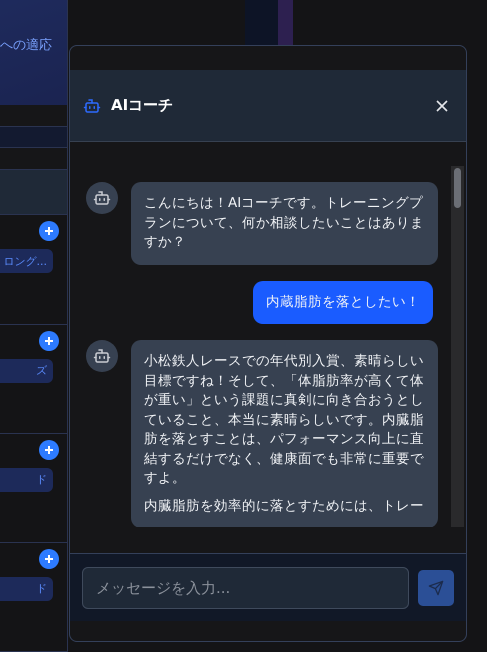 The height and width of the screenshot is (652, 487). What do you see at coordinates (26, 370) in the screenshot?
I see `tag: ズ` at bounding box center [26, 370].